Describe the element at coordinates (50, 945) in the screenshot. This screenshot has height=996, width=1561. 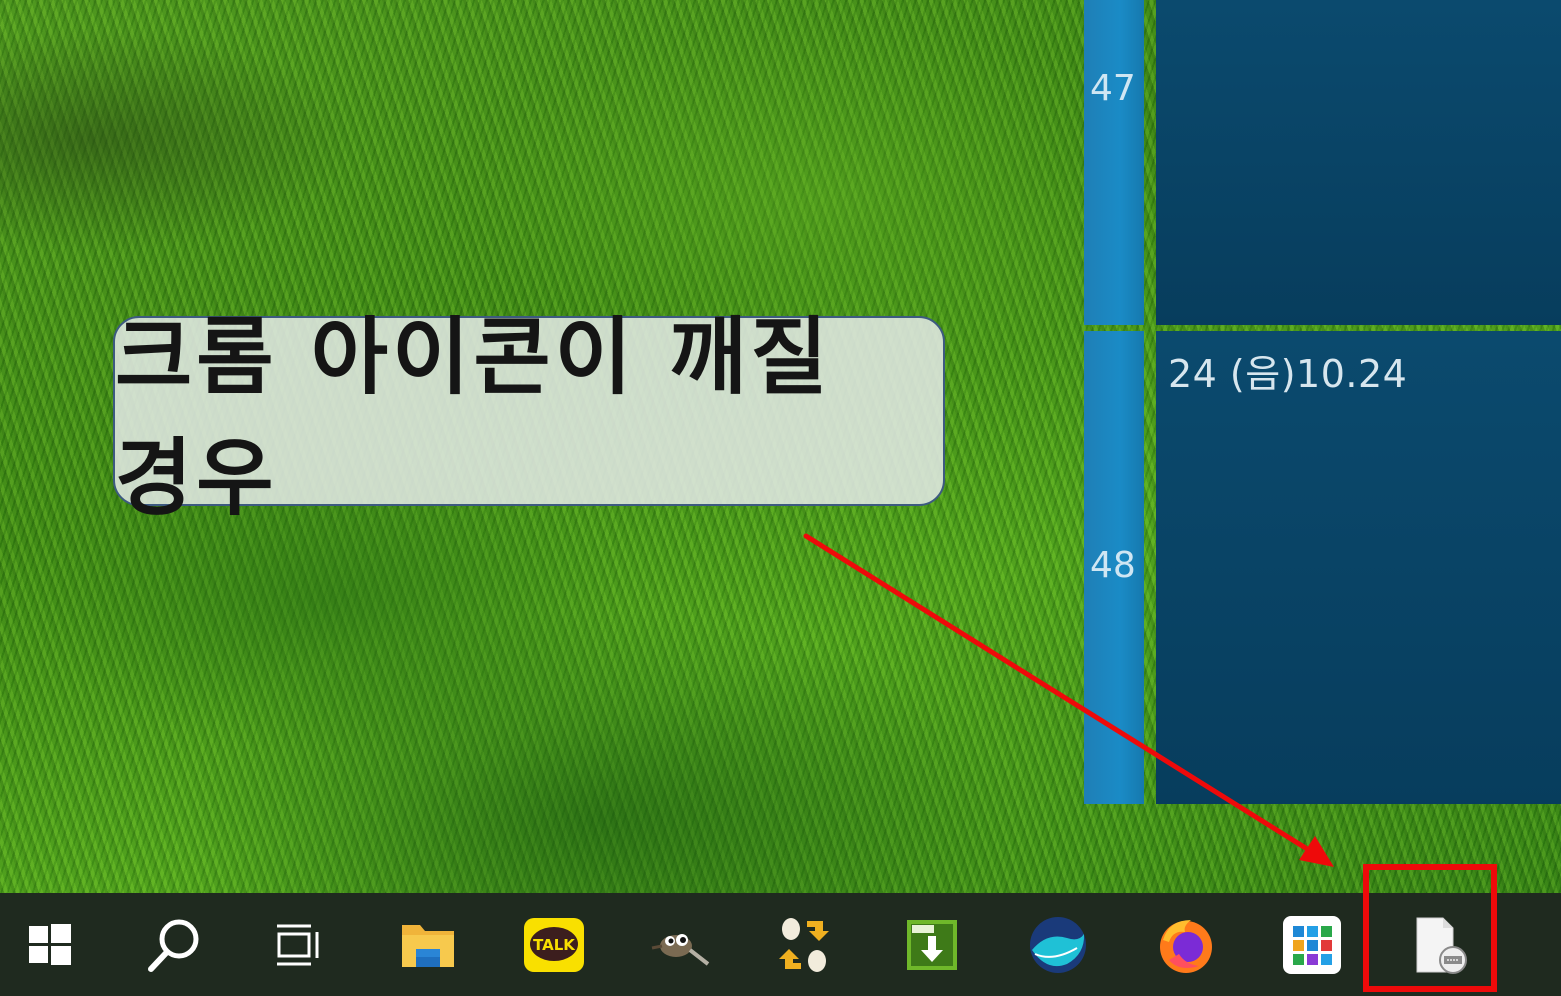
I see `windows-start-icon` at that location.